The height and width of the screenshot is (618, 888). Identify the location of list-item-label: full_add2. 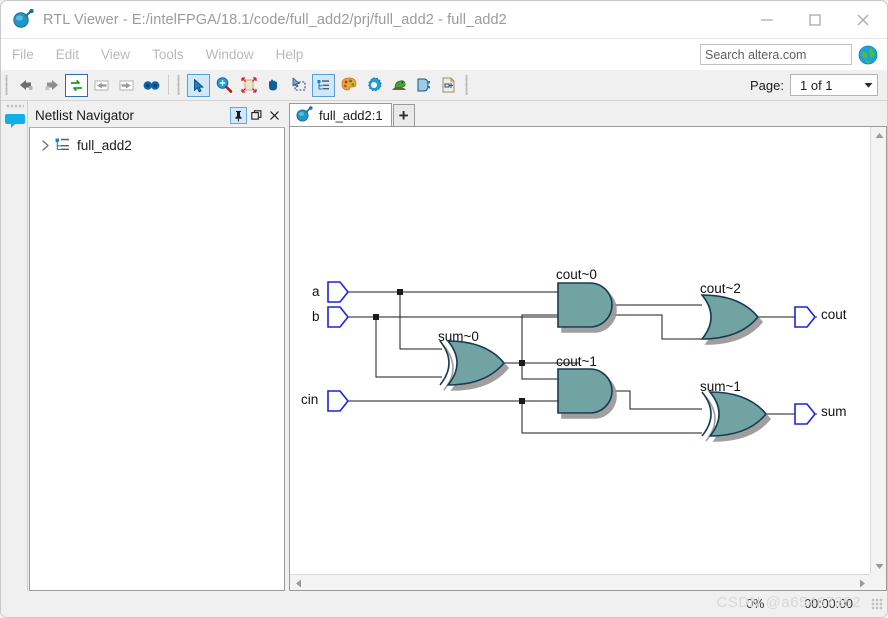
(104, 145).